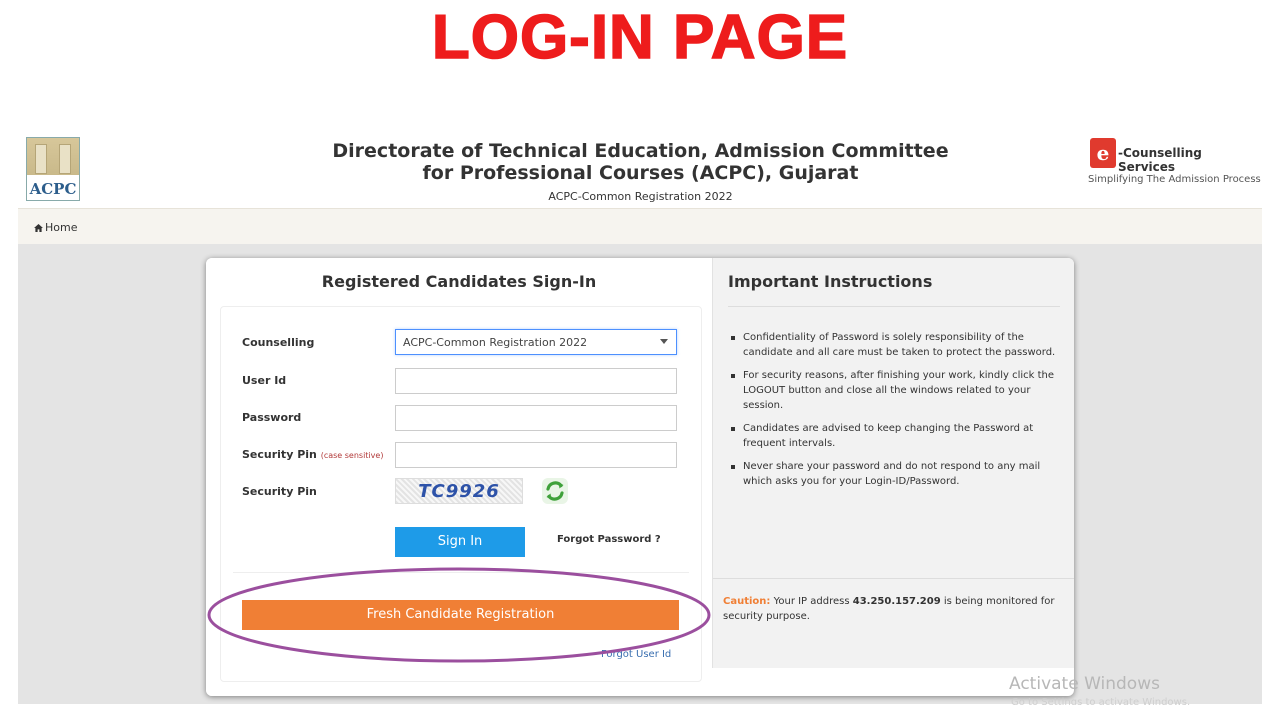 The width and height of the screenshot is (1280, 720). I want to click on sign-in-button: Sign In, so click(460, 542).